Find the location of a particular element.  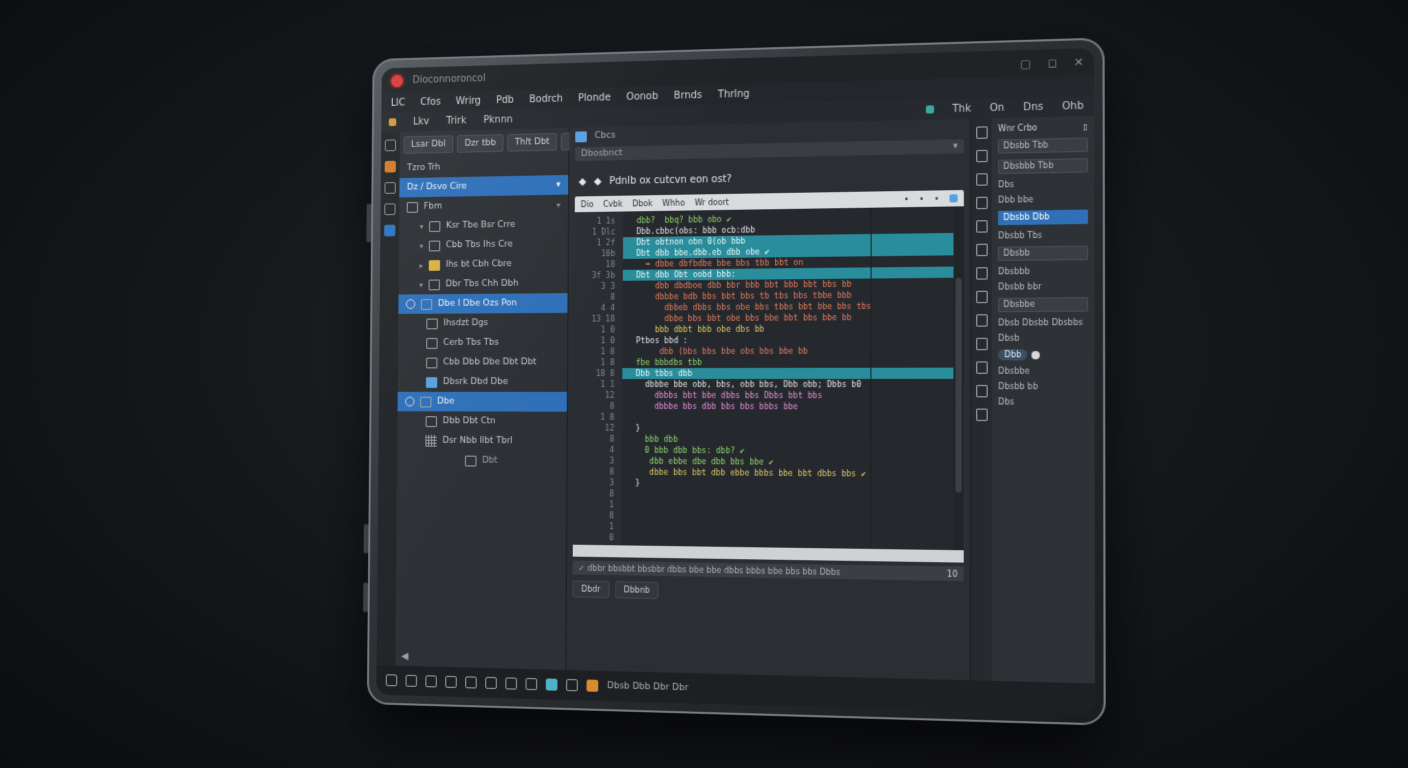

flask-icon is located at coordinates (532, 684).